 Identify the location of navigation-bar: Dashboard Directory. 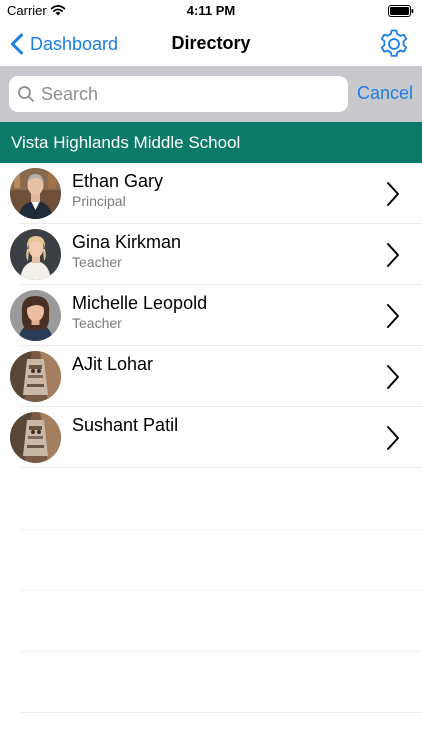
(211, 44).